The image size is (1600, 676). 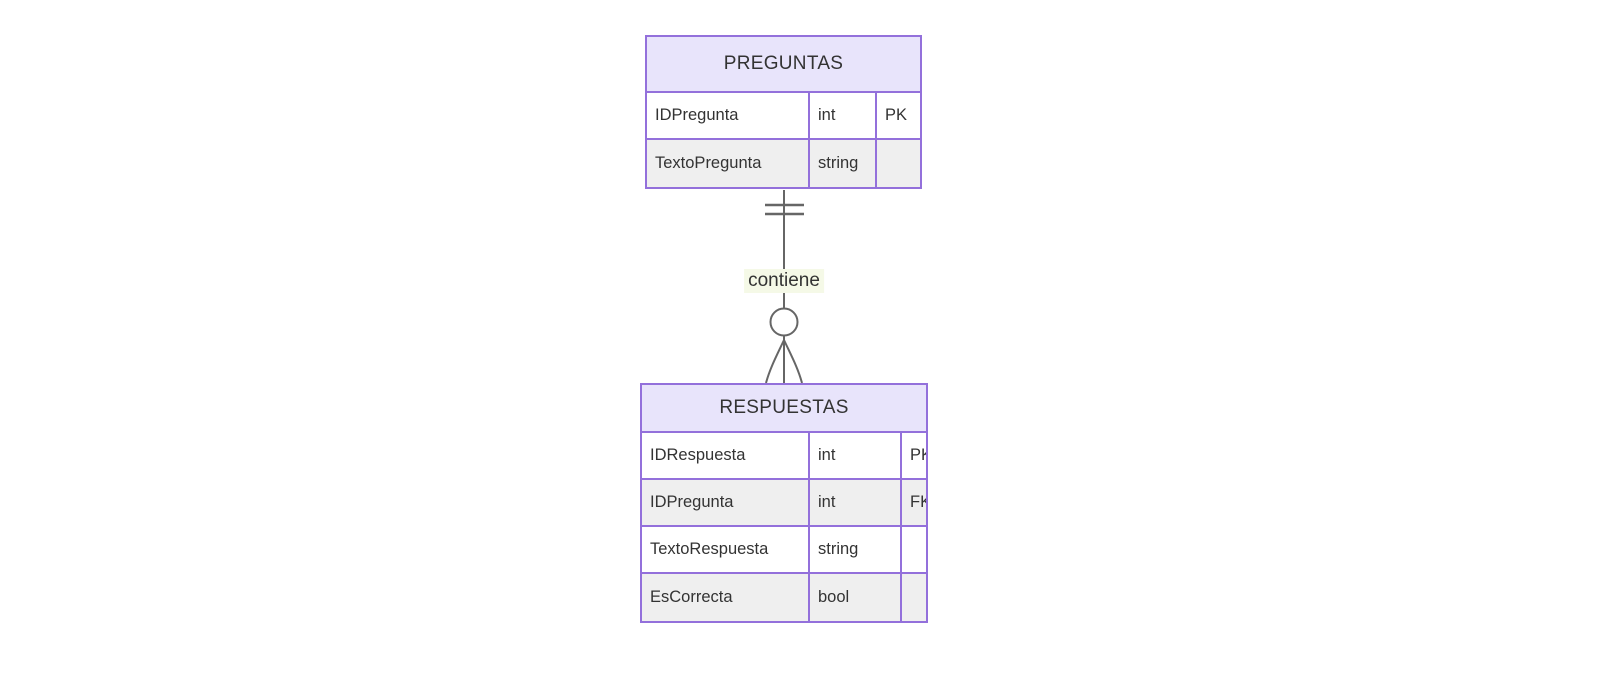 I want to click on table-row: IDPregunta int PK, so click(x=783, y=116).